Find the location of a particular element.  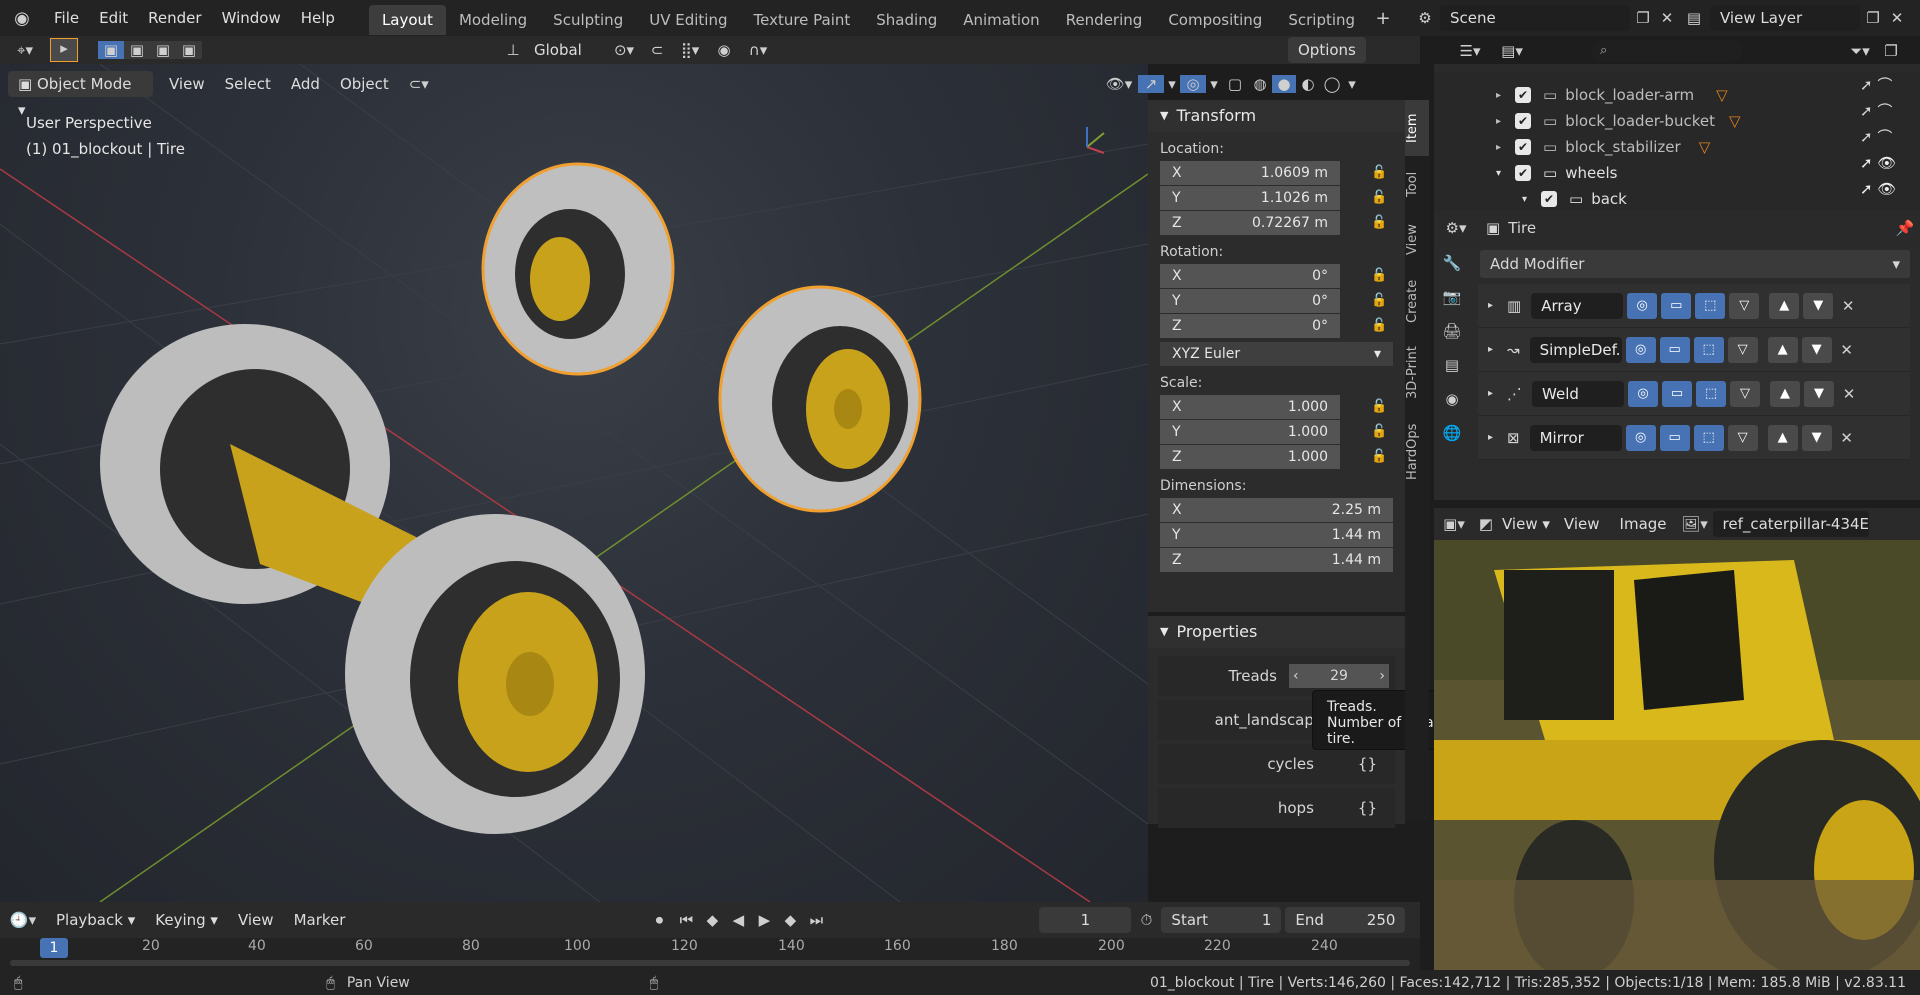

view-mode-dropdown: View ▾ is located at coordinates (1526, 524).